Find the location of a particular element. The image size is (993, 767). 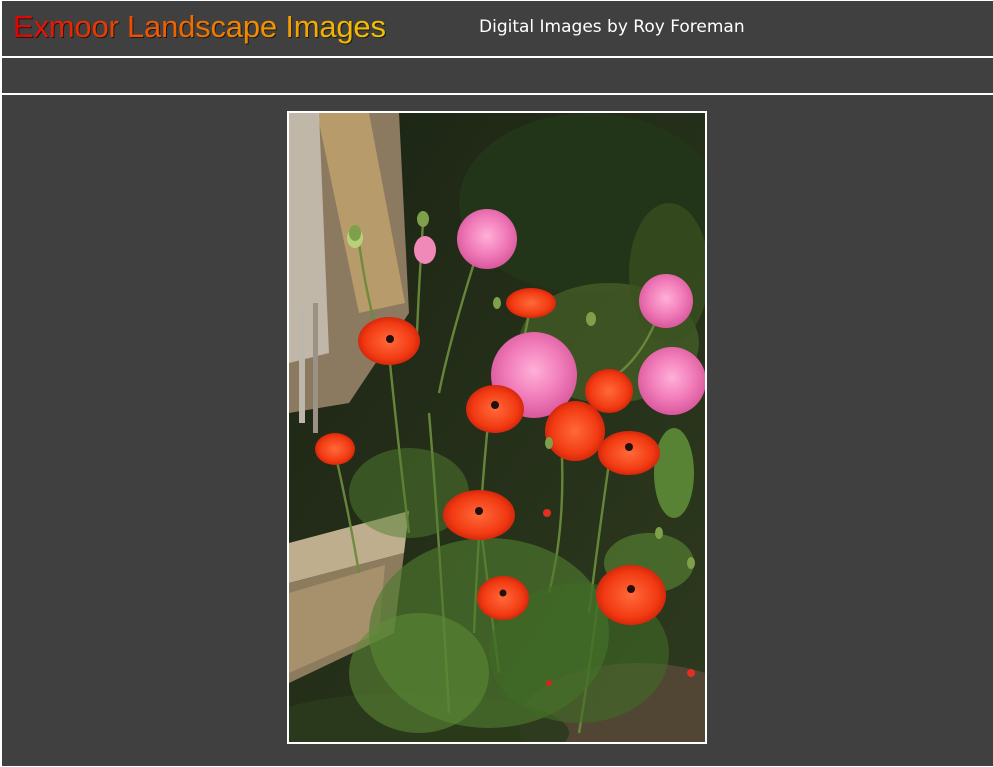

nav-bar is located at coordinates (497, 77).